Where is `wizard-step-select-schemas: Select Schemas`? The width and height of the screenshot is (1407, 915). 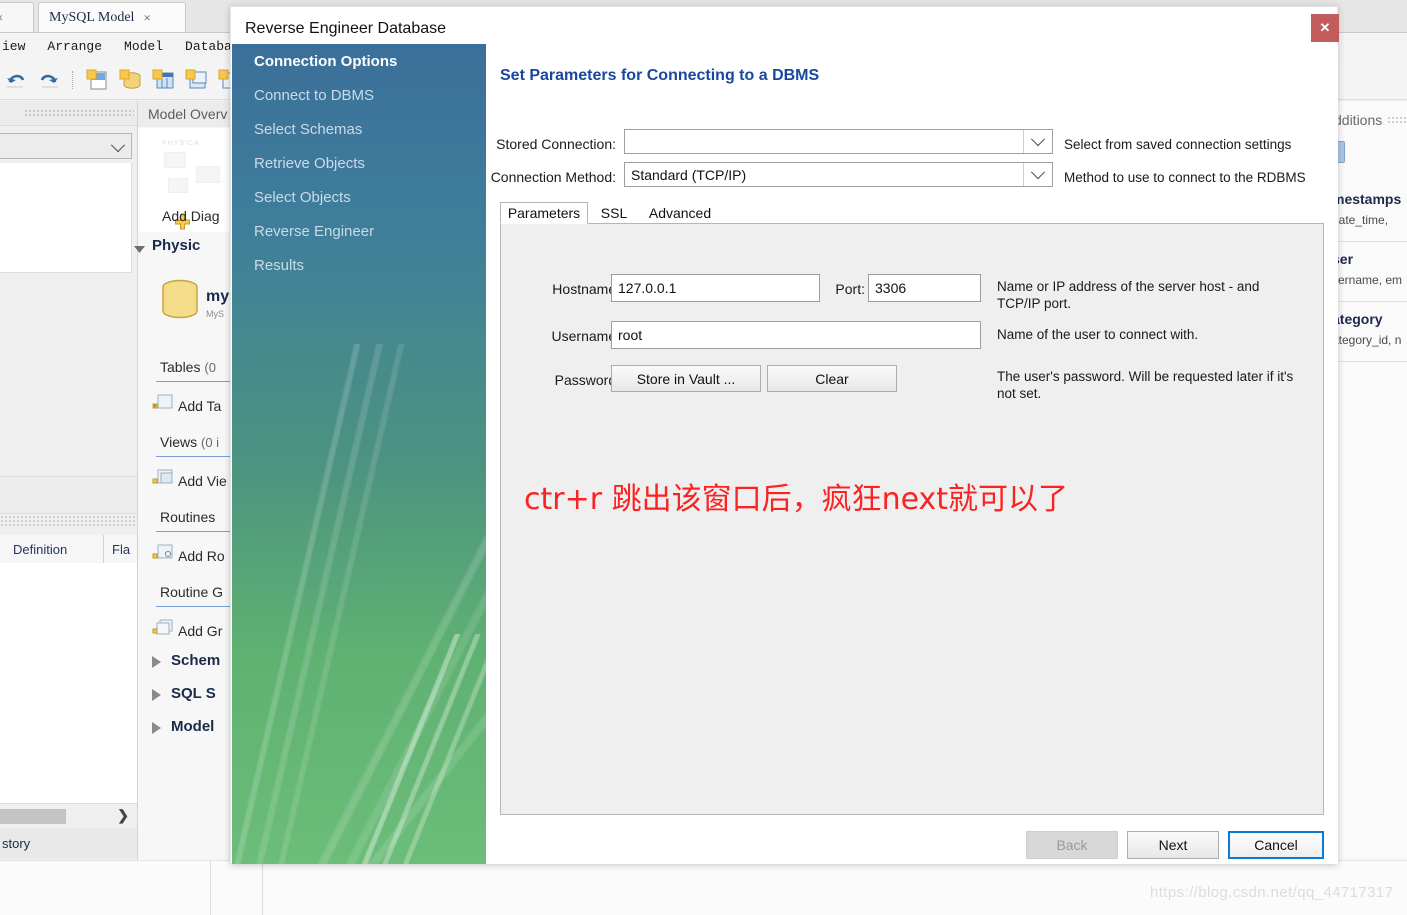 wizard-step-select-schemas: Select Schemas is located at coordinates (359, 129).